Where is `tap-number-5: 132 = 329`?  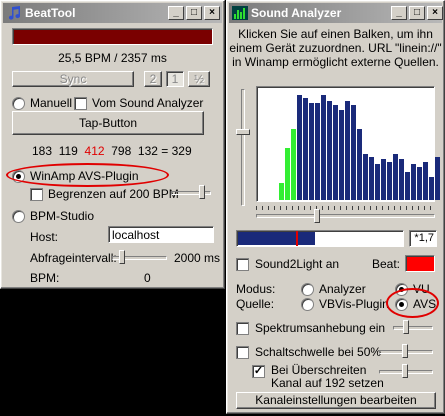 tap-number-5: 132 = 329 is located at coordinates (164, 151).